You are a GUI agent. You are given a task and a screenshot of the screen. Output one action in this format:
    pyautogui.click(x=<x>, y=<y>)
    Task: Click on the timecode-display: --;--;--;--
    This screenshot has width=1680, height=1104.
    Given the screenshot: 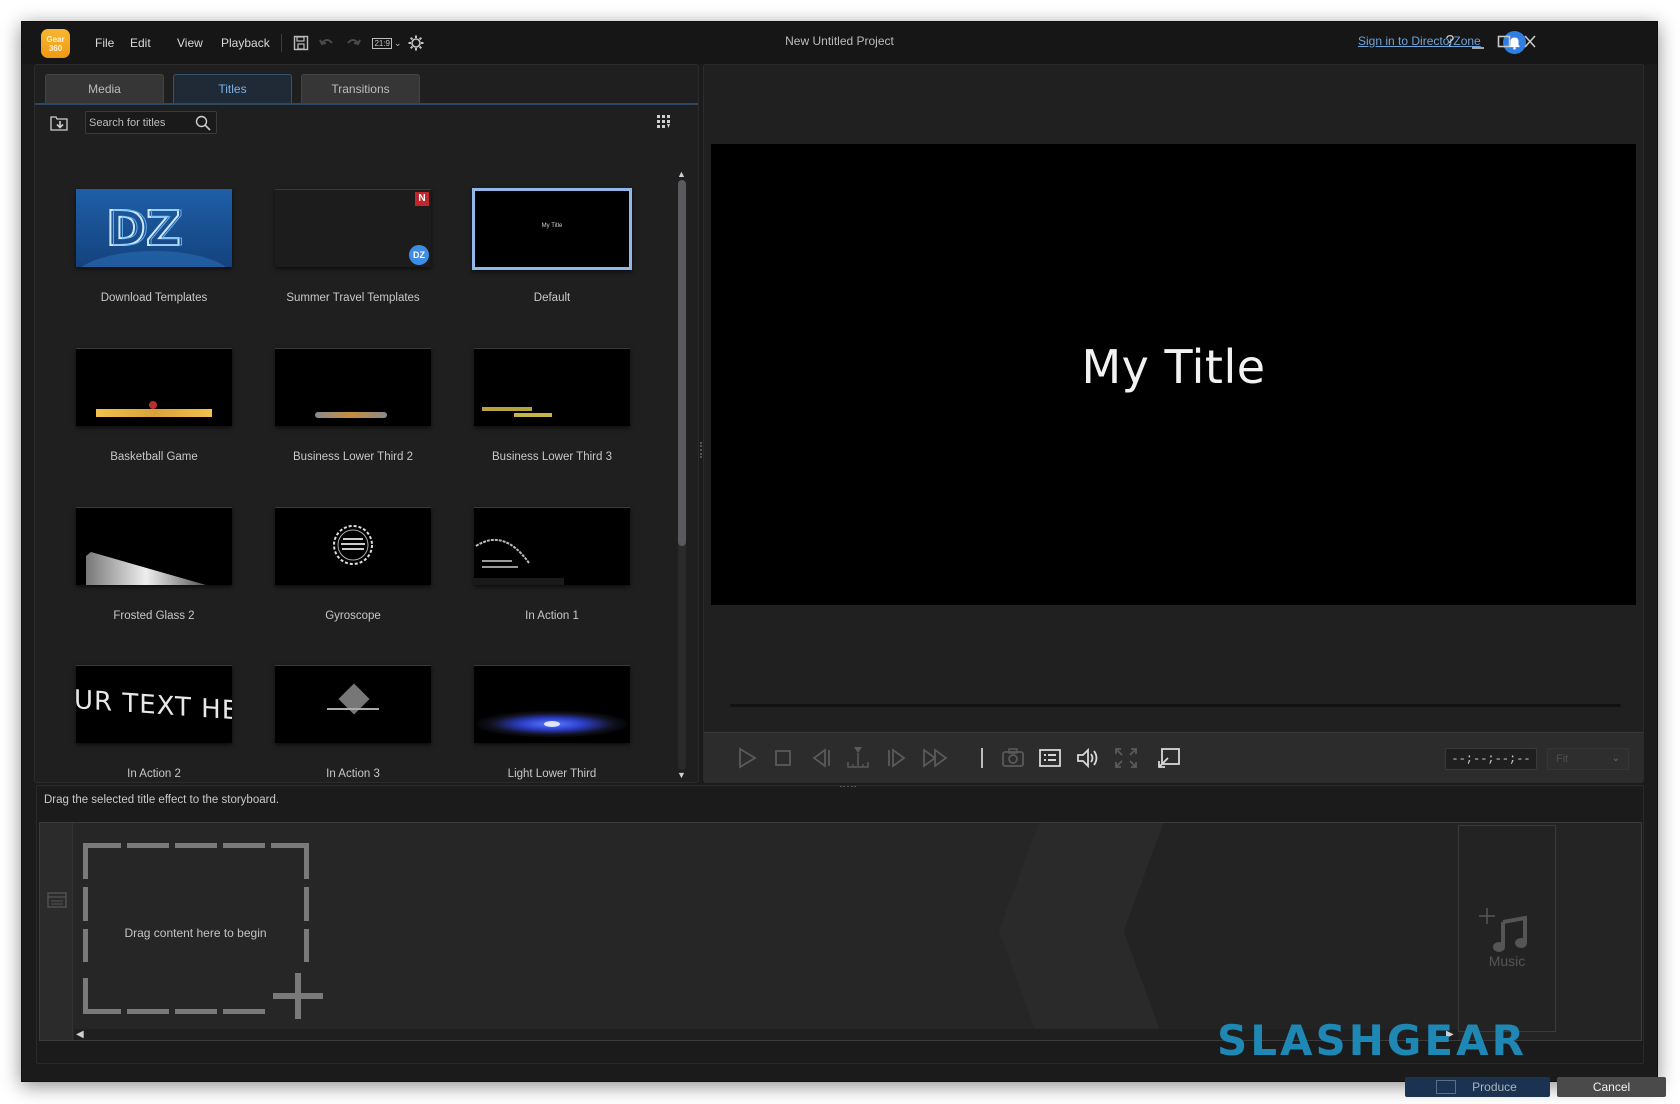 What is the action you would take?
    pyautogui.click(x=1491, y=759)
    